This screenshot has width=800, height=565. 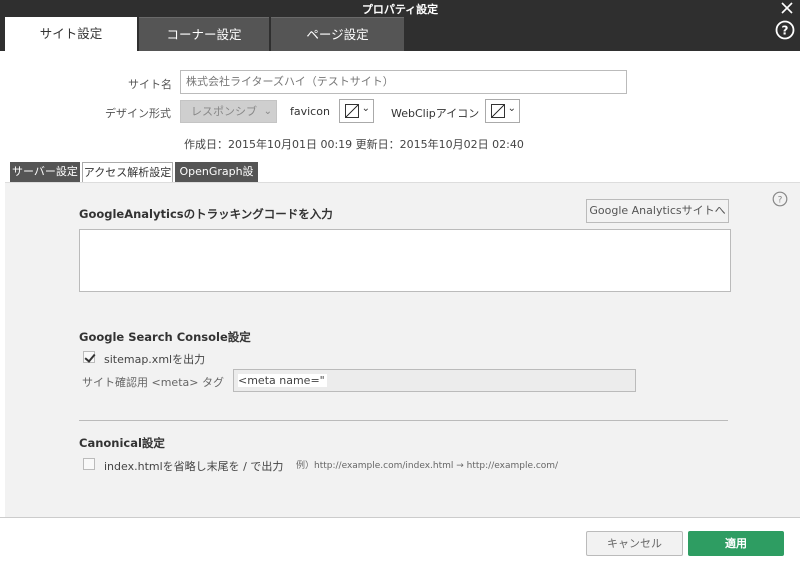 I want to click on favicon-picker: ⌄, so click(x=356, y=111).